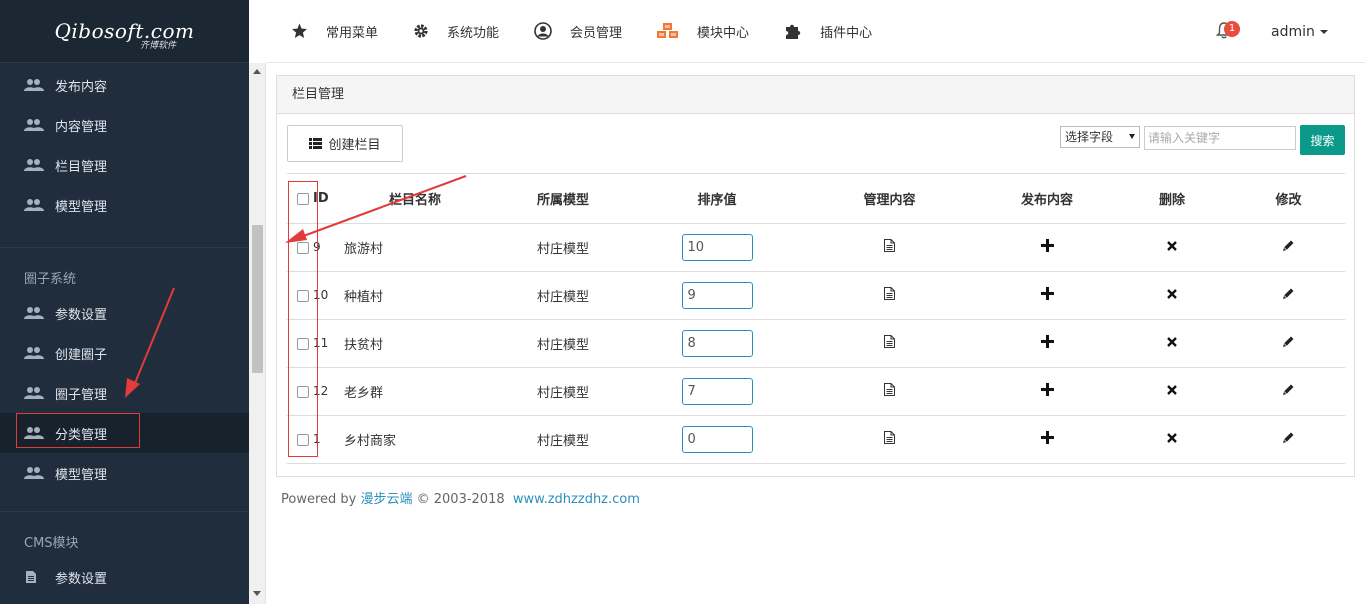 This screenshot has height=604, width=1365. What do you see at coordinates (257, 299) in the screenshot?
I see `scroll-thumb` at bounding box center [257, 299].